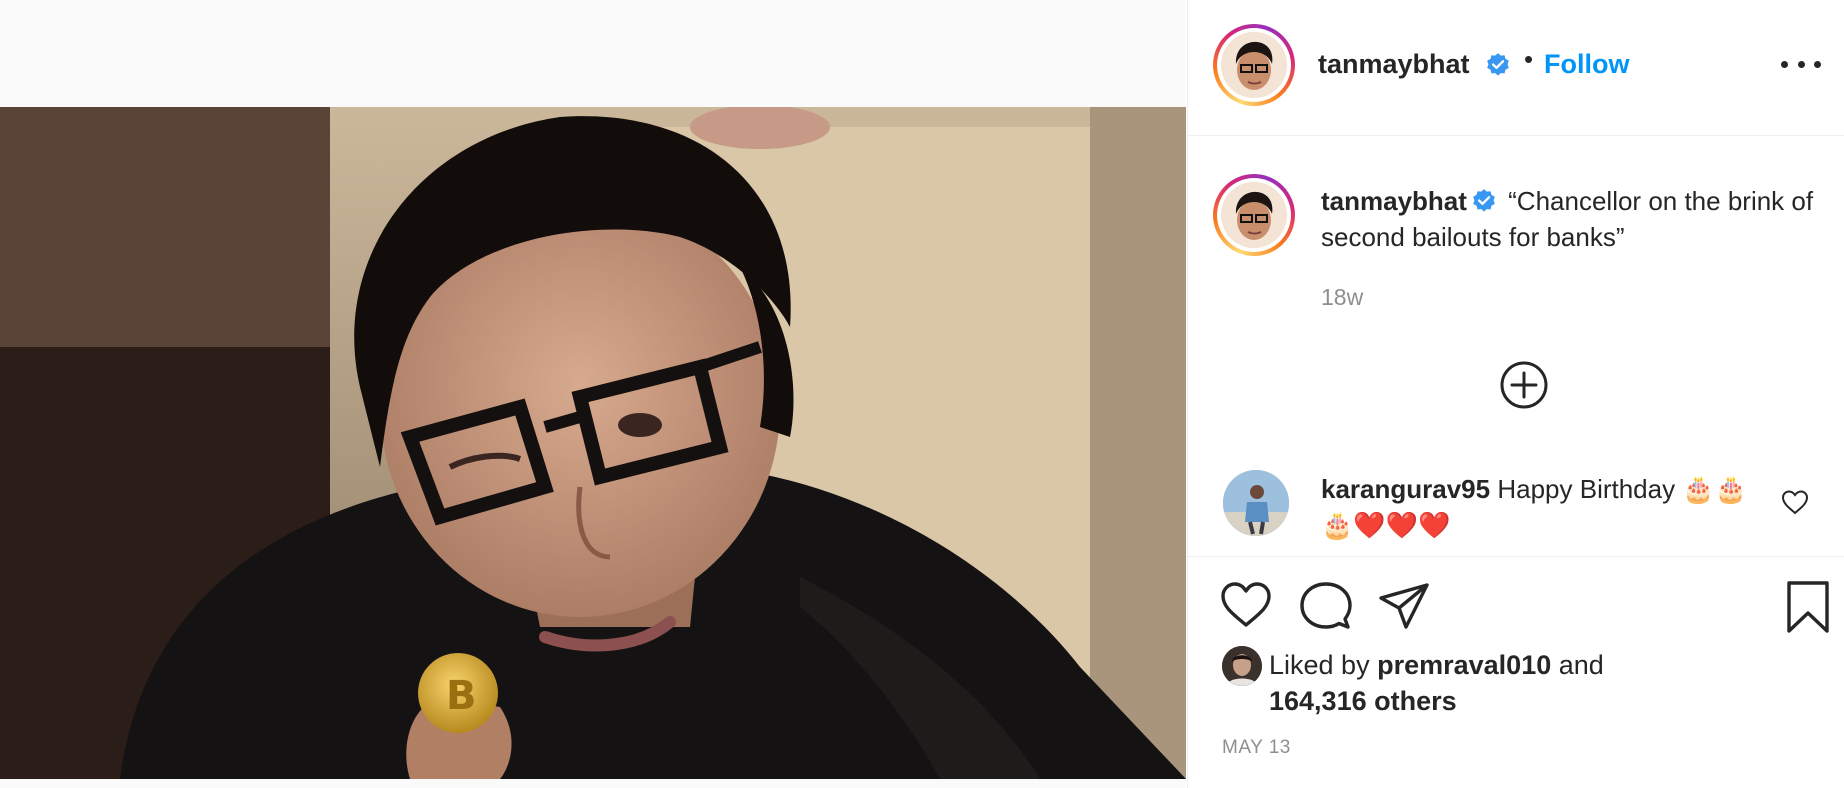 The width and height of the screenshot is (1844, 788). I want to click on likes-summary: Liked by premraval010 and 164,316 others, so click(1479, 683).